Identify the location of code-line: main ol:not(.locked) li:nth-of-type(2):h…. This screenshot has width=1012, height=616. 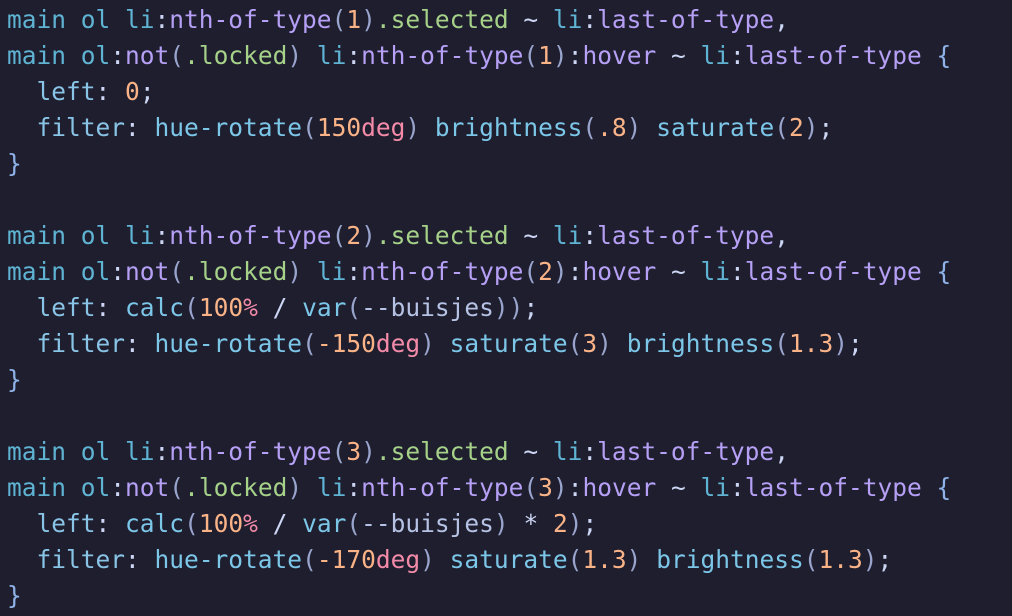
(507, 272).